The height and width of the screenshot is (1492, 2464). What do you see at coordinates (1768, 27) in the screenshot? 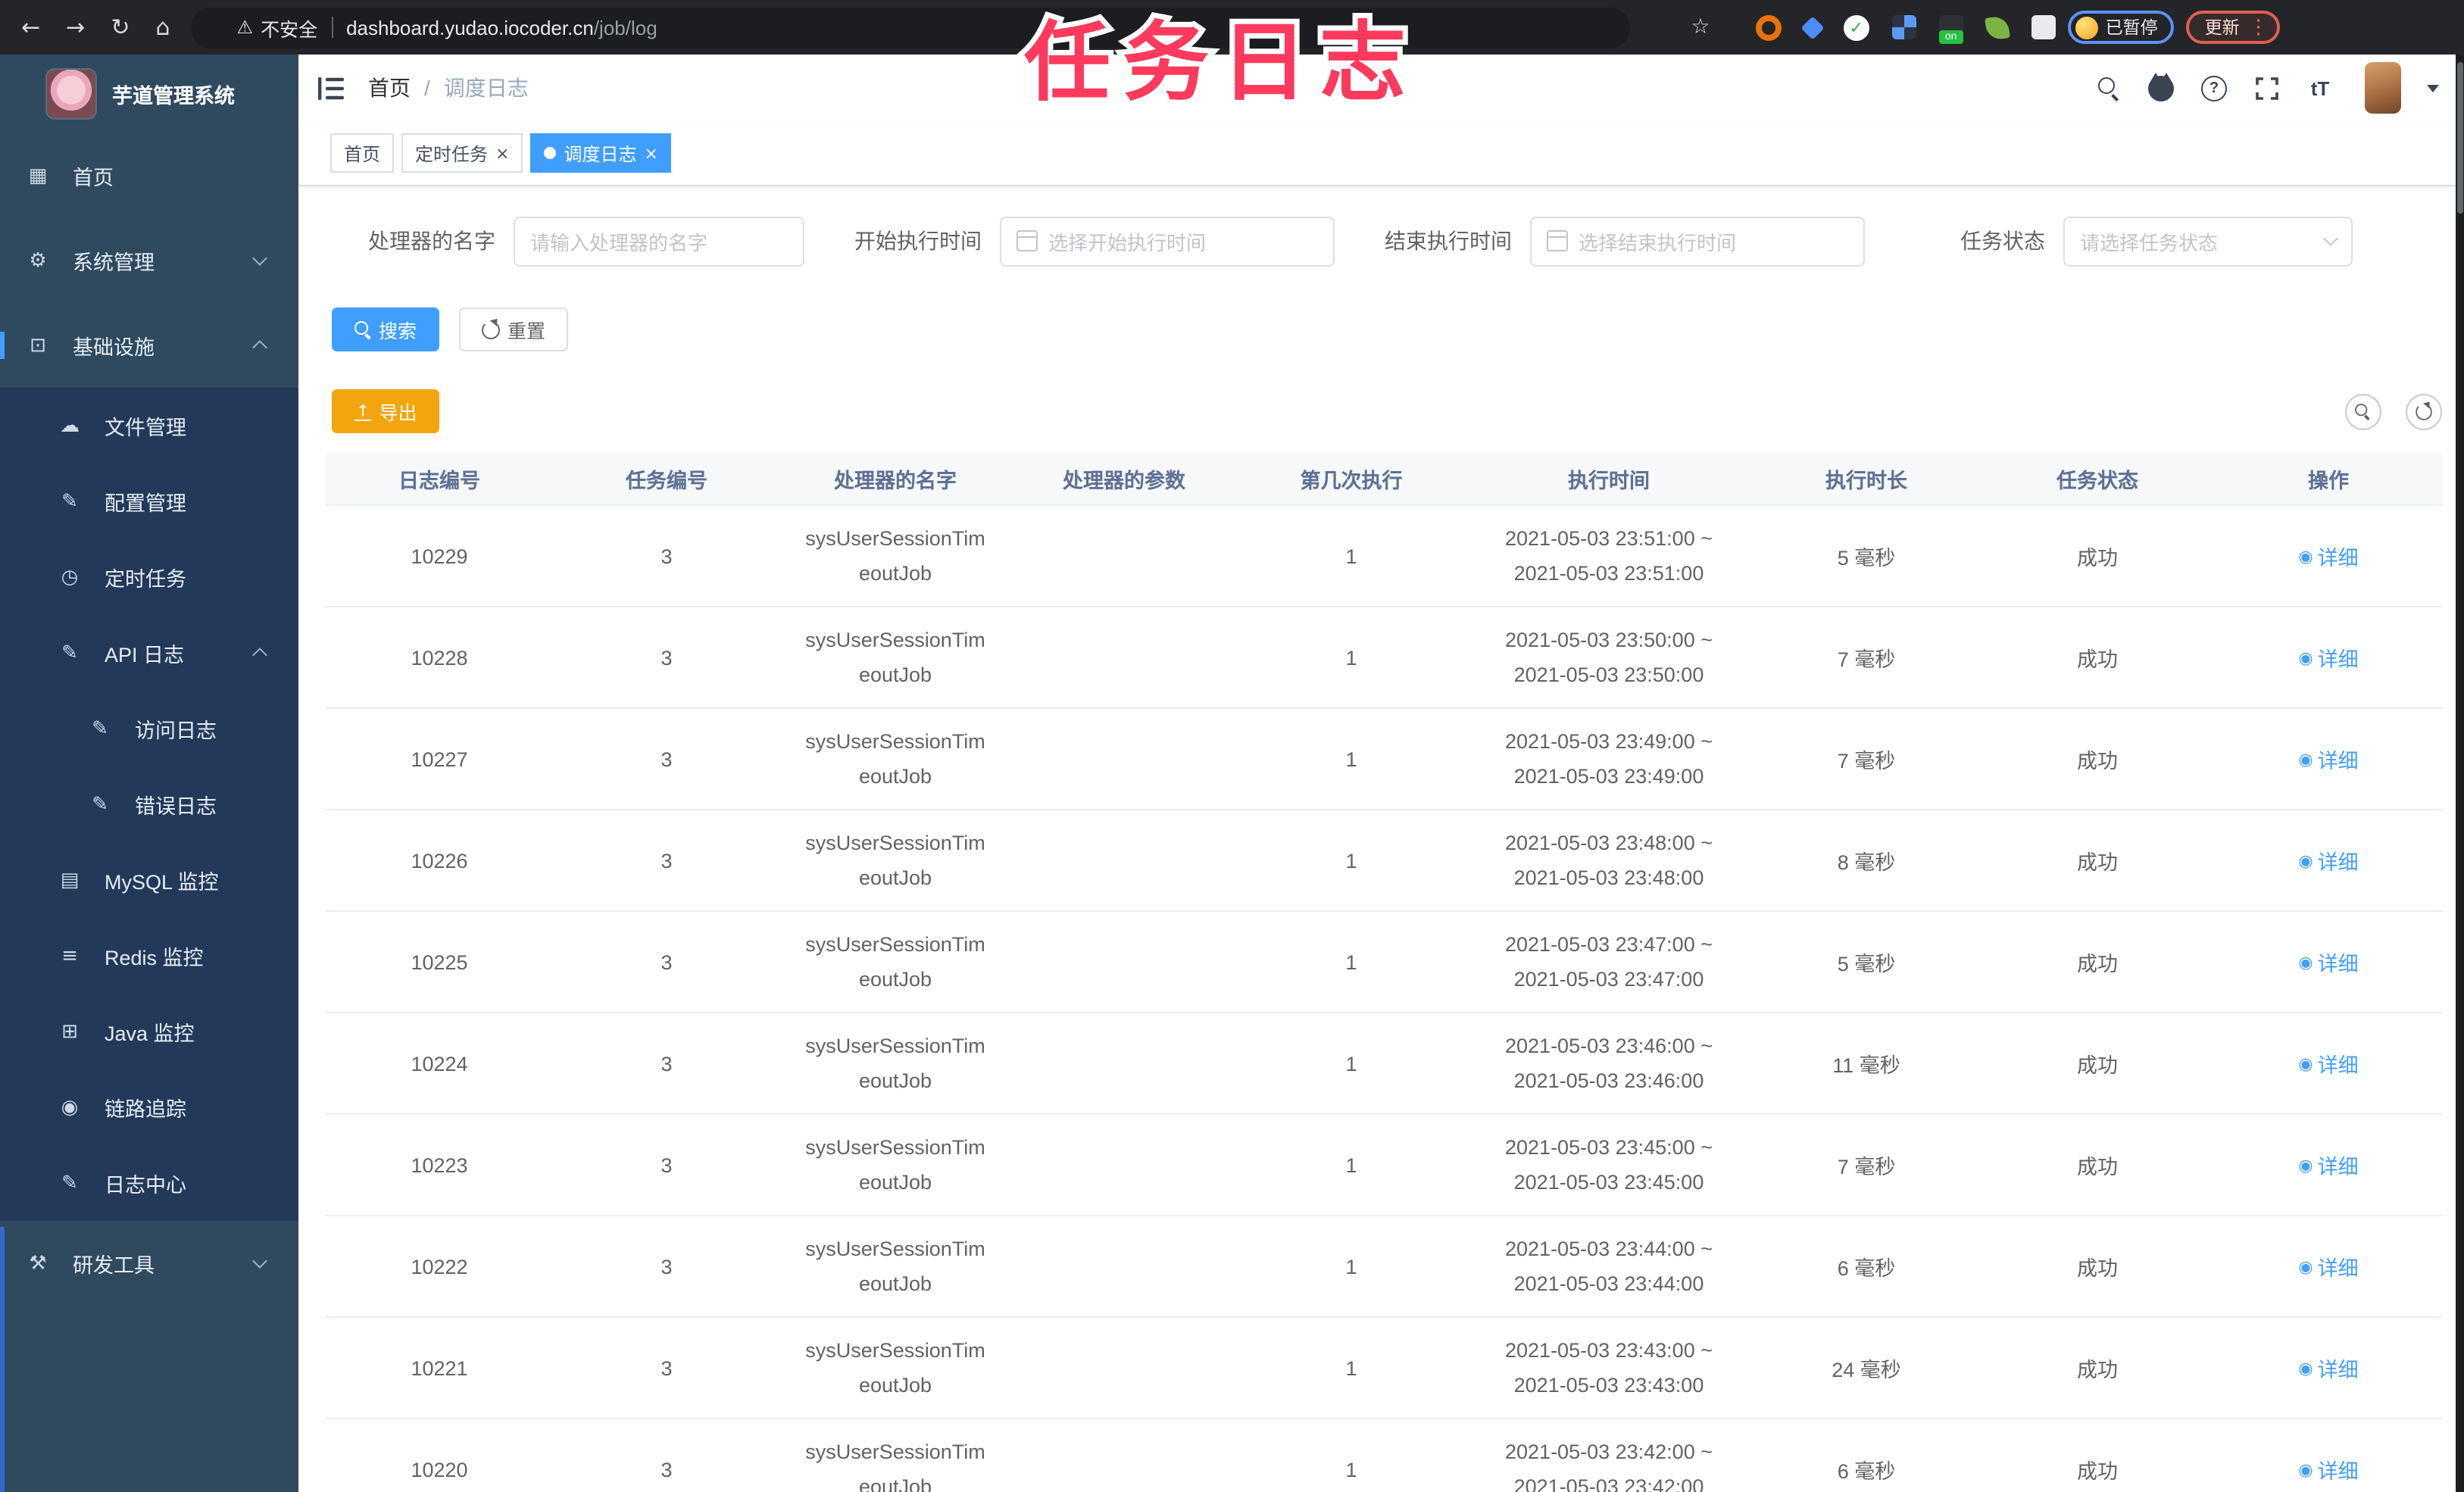
I see `orange-ring-extension-icon` at bounding box center [1768, 27].